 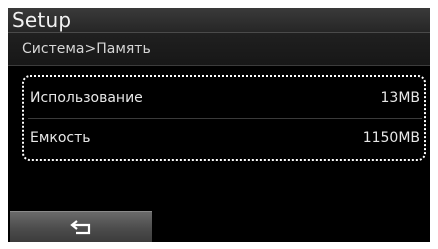 What do you see at coordinates (225, 138) in the screenshot?
I see `list-item-capacity: Емкость 1150MB` at bounding box center [225, 138].